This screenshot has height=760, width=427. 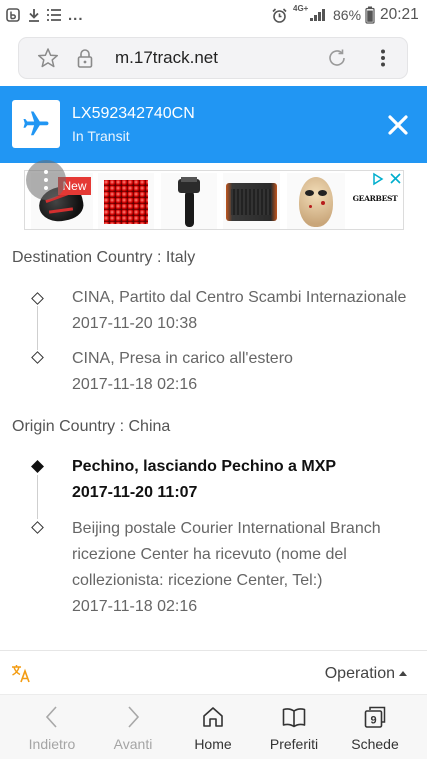 I want to click on floating-menu-button, so click(x=46, y=180).